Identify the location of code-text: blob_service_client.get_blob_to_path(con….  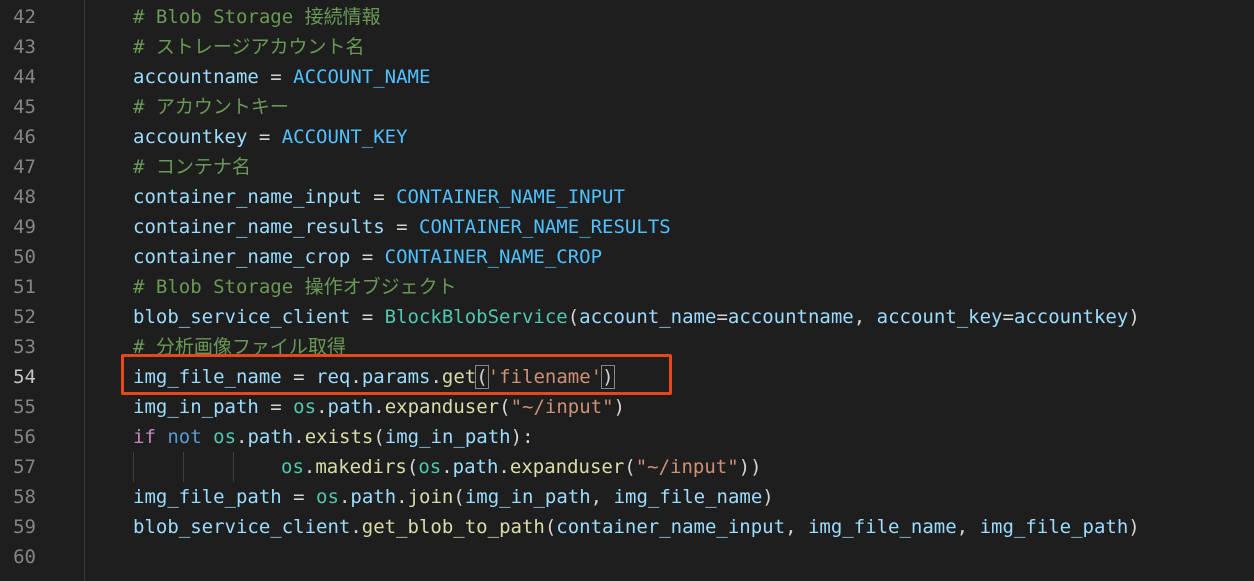
(636, 527).